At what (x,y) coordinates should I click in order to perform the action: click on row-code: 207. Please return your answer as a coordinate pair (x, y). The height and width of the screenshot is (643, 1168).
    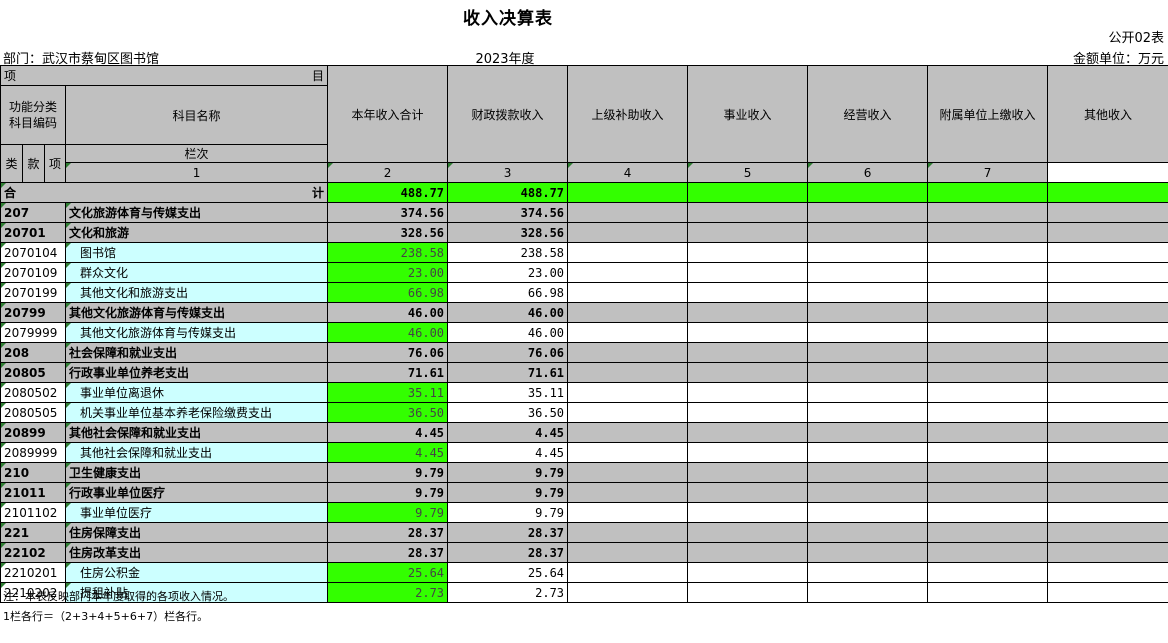
    Looking at the image, I should click on (33, 212).